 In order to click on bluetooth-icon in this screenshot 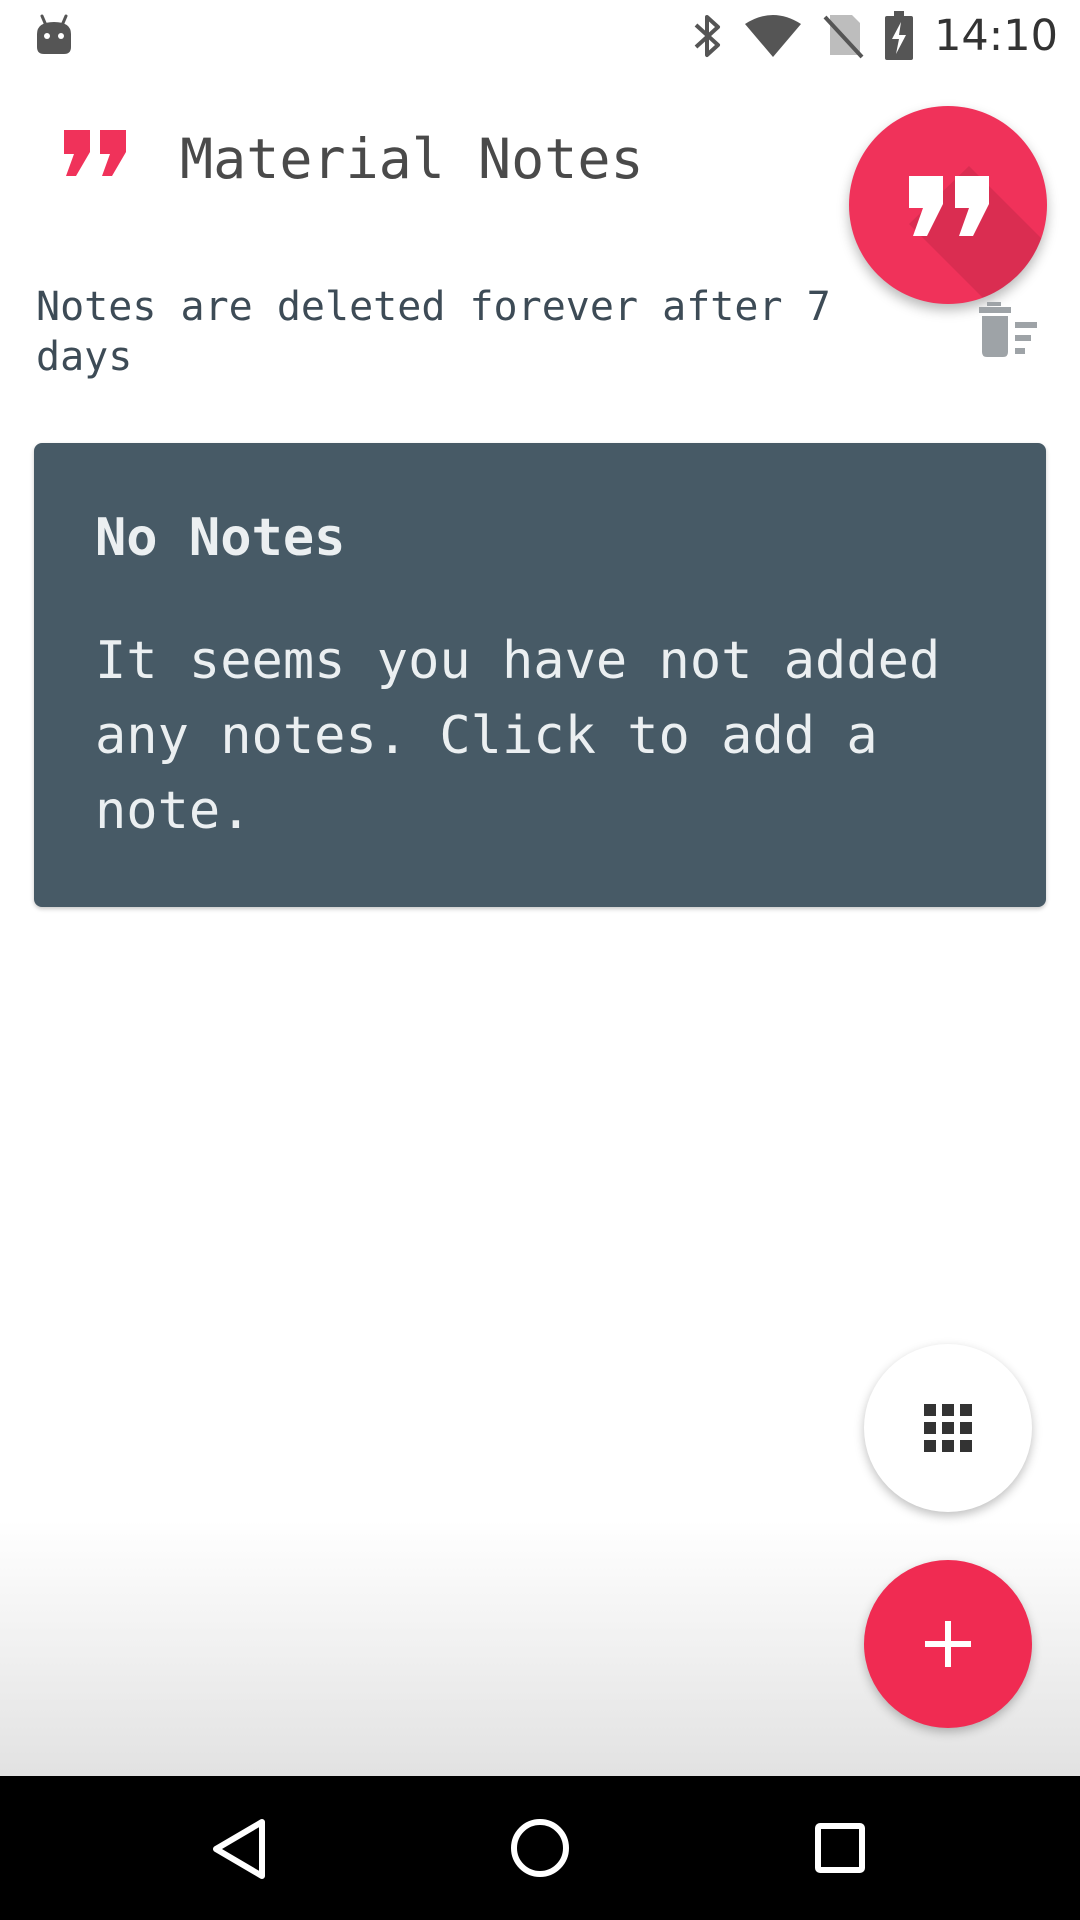, I will do `click(707, 36)`.